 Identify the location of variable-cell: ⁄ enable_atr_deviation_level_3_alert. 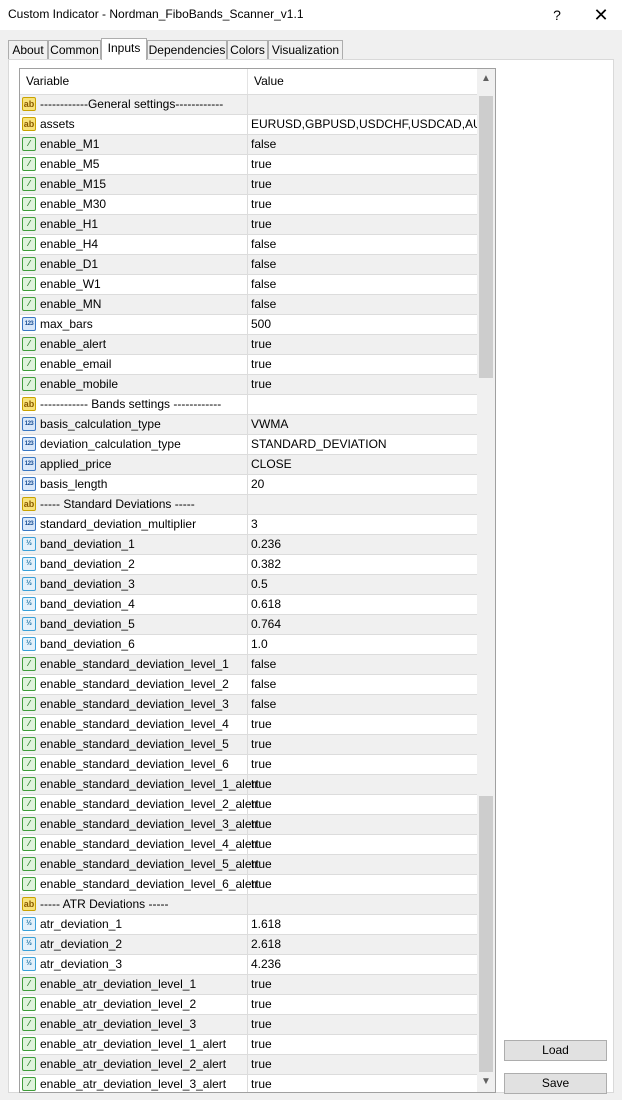
(134, 1083).